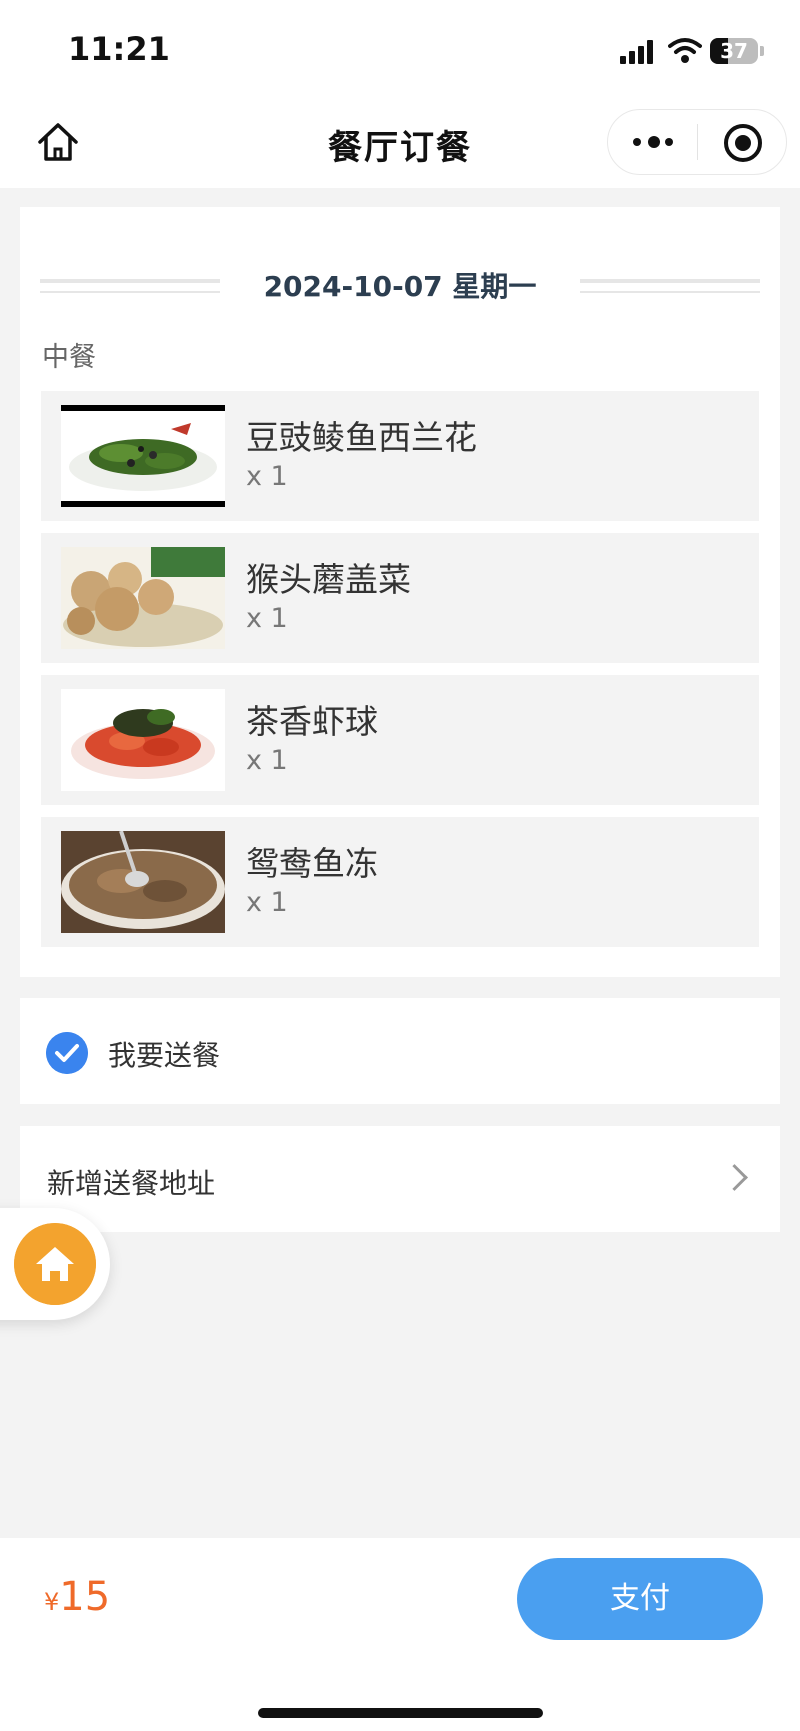 This screenshot has height=1731, width=800. I want to click on more-button, so click(652, 142).